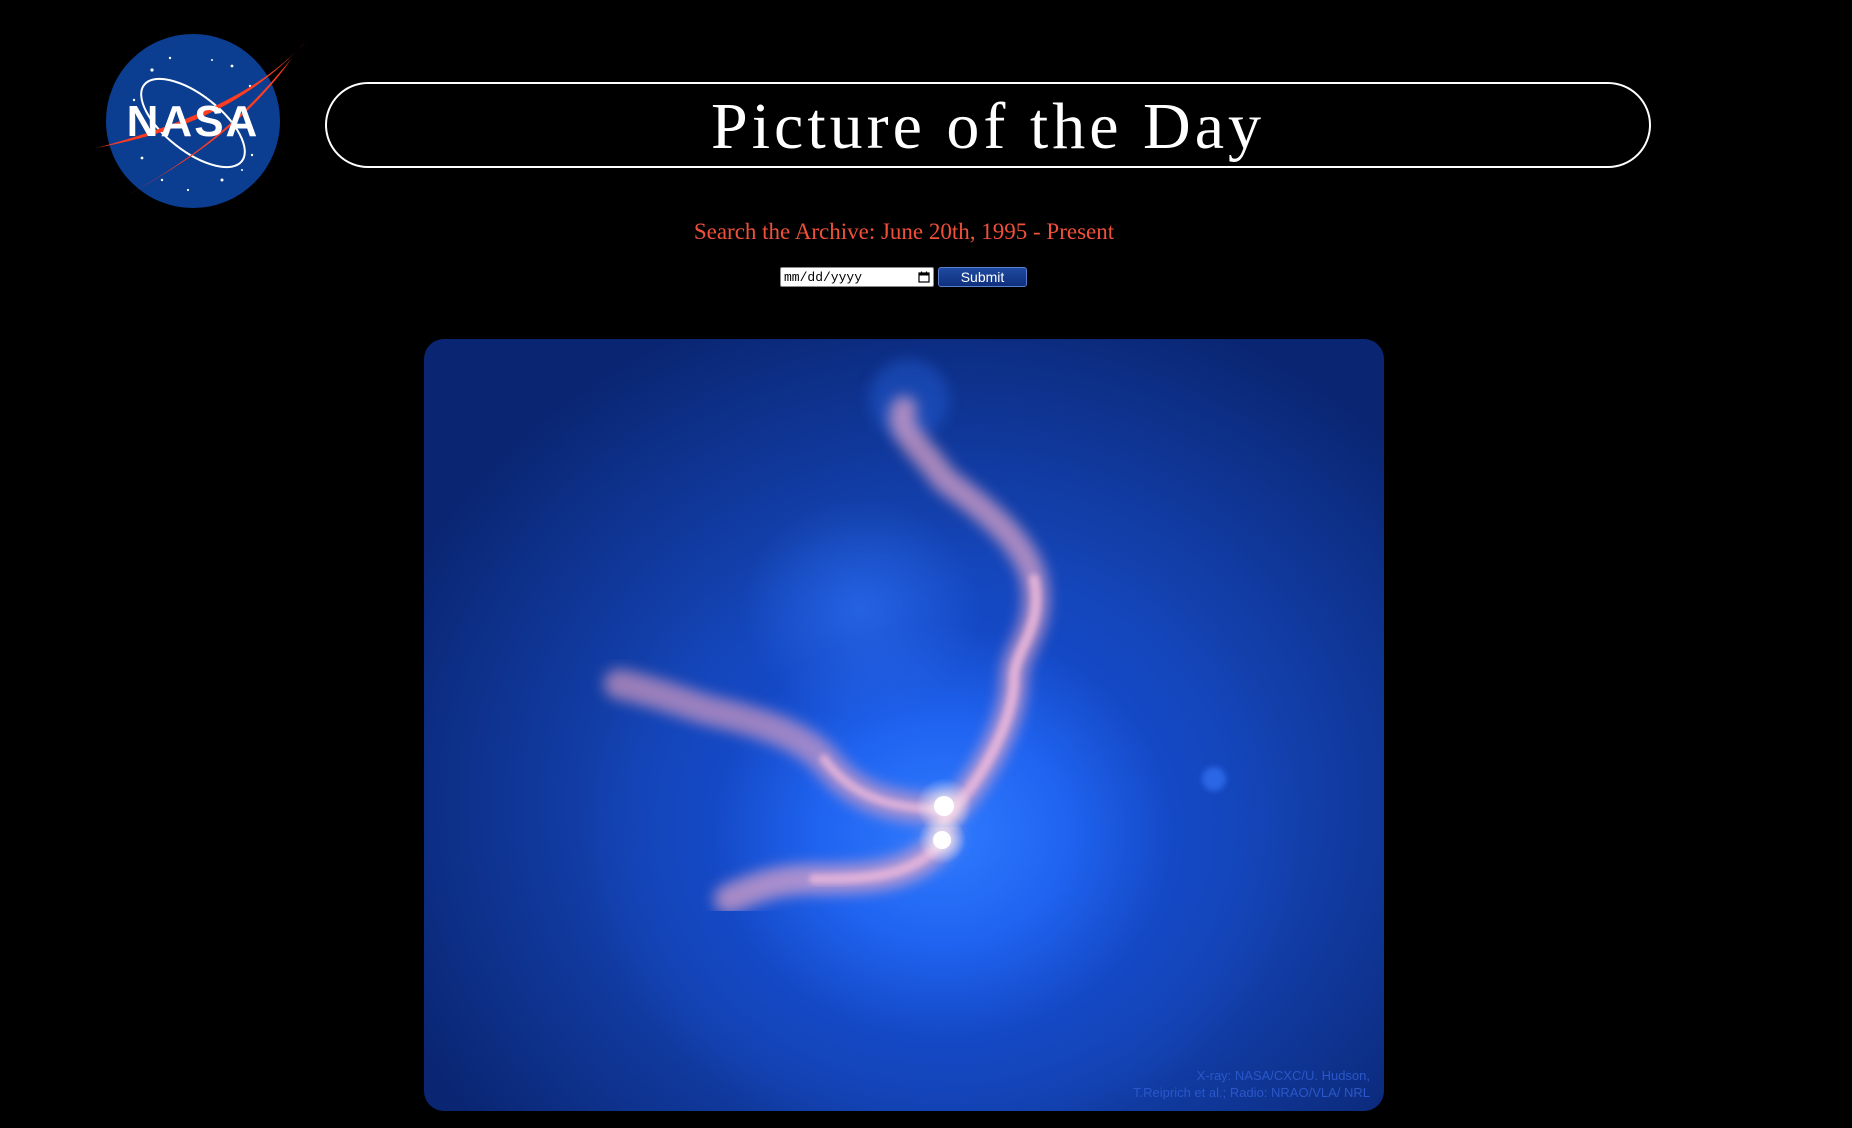 The height and width of the screenshot is (1128, 1852). I want to click on credit-line-2: T.Reiprich et al.; Radio: NRAO/VLA/ NRL, so click(1251, 1092).